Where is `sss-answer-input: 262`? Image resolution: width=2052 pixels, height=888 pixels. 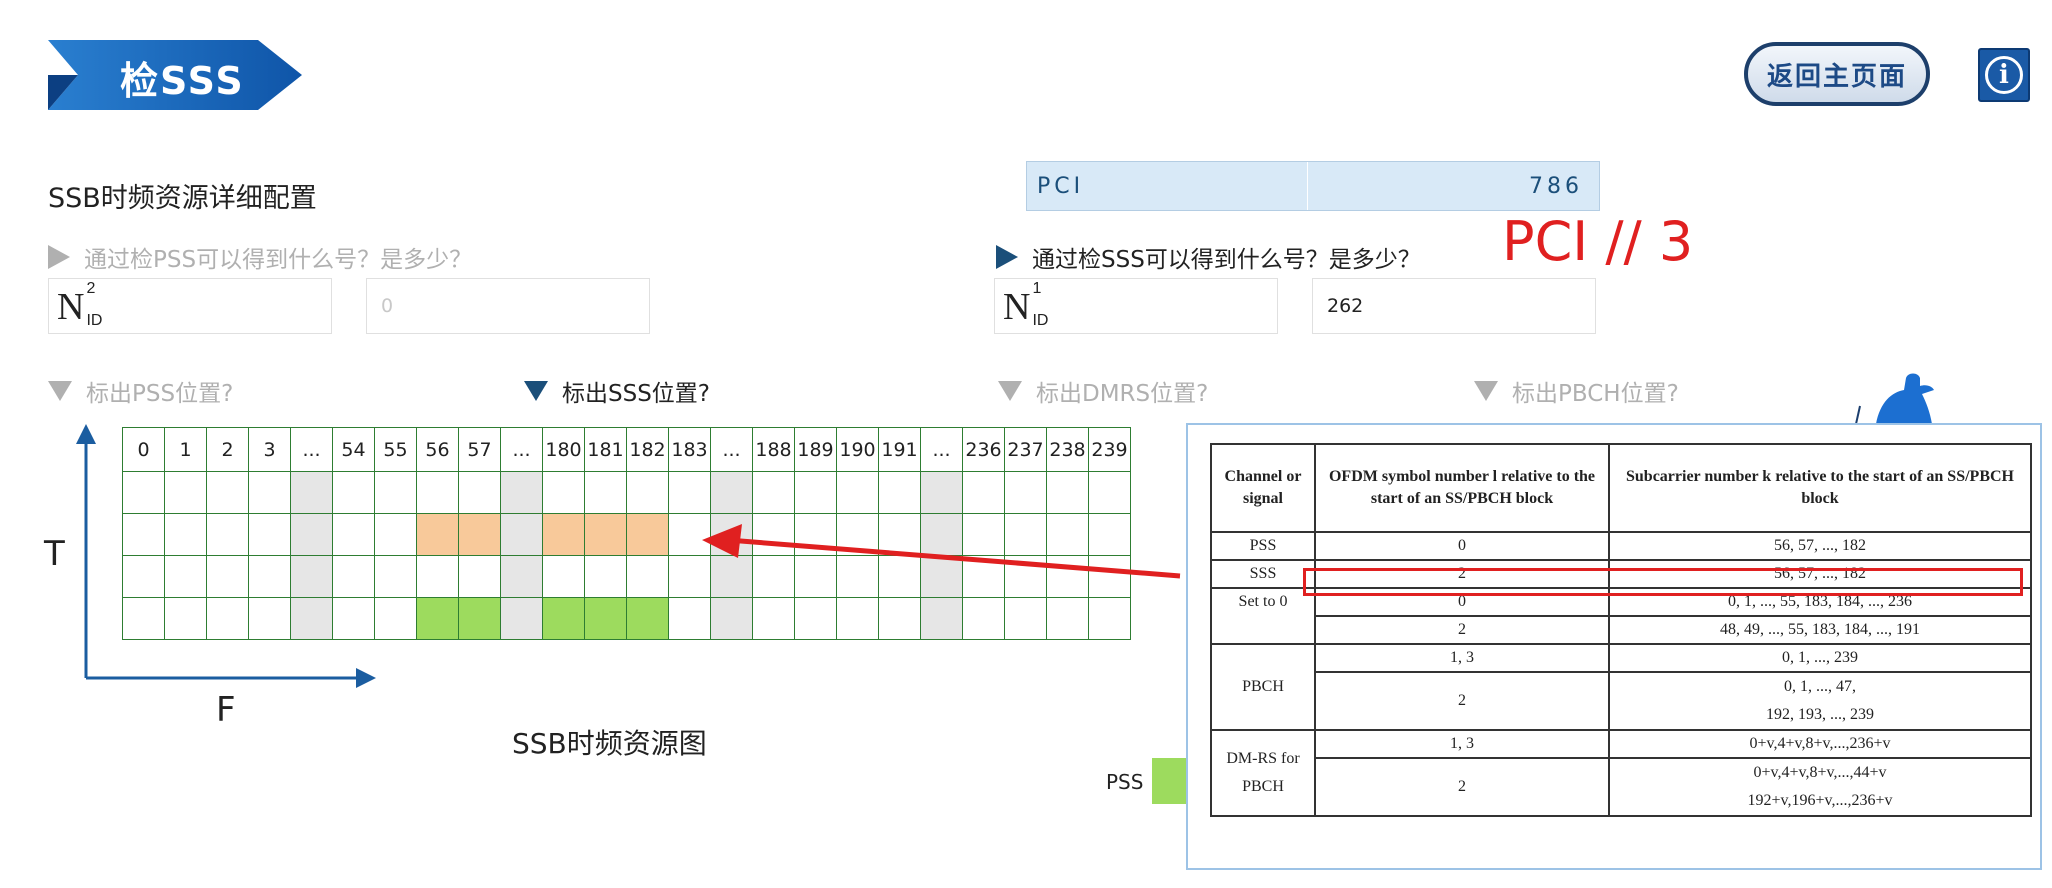
sss-answer-input: 262 is located at coordinates (1454, 306).